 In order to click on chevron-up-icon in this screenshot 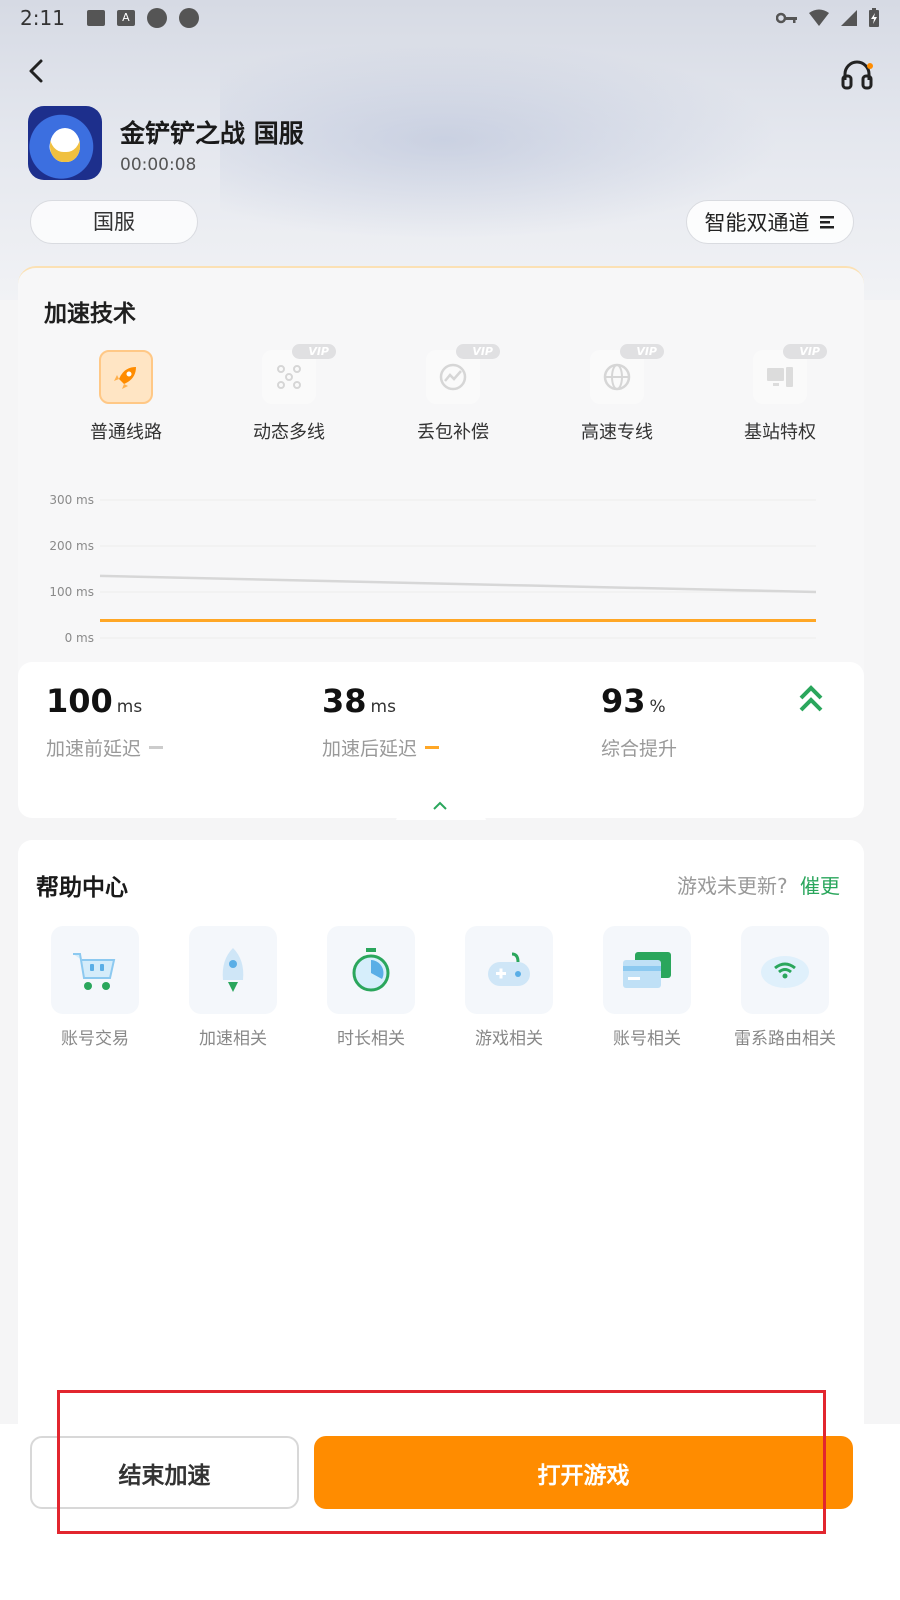, I will do `click(440, 806)`.